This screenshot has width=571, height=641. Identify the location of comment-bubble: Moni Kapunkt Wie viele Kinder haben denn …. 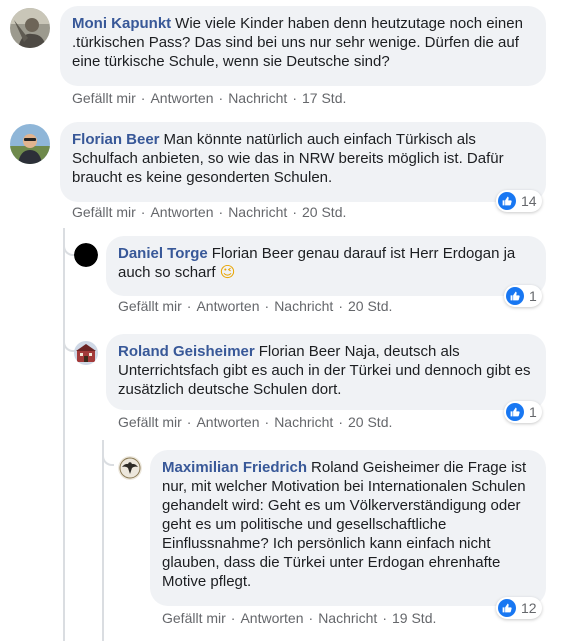
(303, 46).